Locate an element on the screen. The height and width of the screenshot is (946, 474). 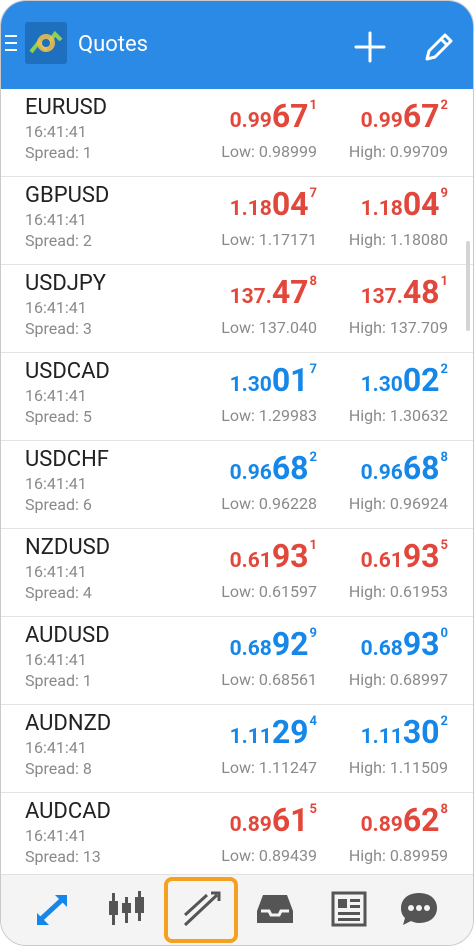
bid-price: 0.99671 is located at coordinates (273, 115).